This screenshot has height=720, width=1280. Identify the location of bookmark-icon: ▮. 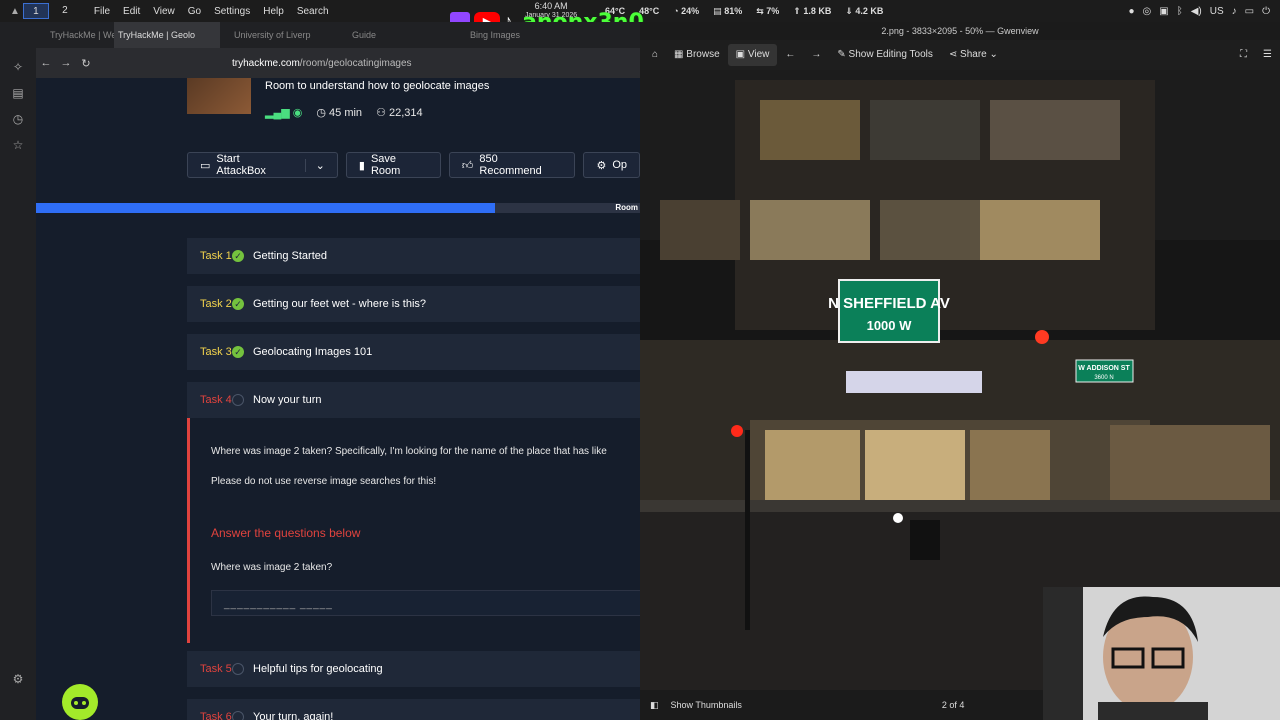
(361, 165).